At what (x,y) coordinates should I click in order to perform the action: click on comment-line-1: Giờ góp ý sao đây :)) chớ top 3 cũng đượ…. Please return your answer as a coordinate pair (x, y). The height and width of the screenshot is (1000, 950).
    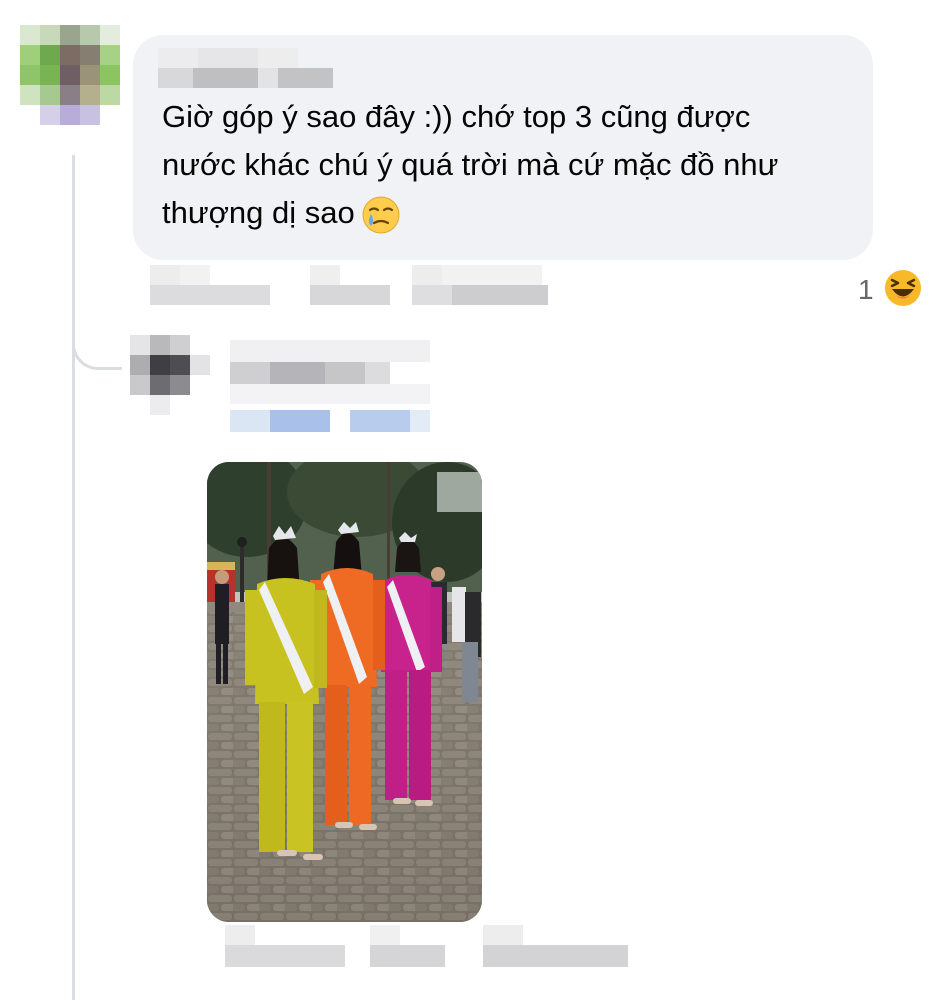
    Looking at the image, I should click on (456, 116).